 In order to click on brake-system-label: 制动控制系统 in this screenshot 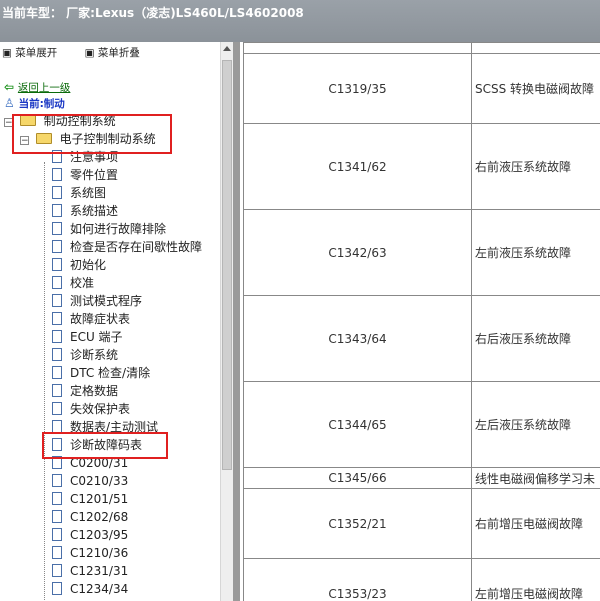, I will do `click(79, 121)`.